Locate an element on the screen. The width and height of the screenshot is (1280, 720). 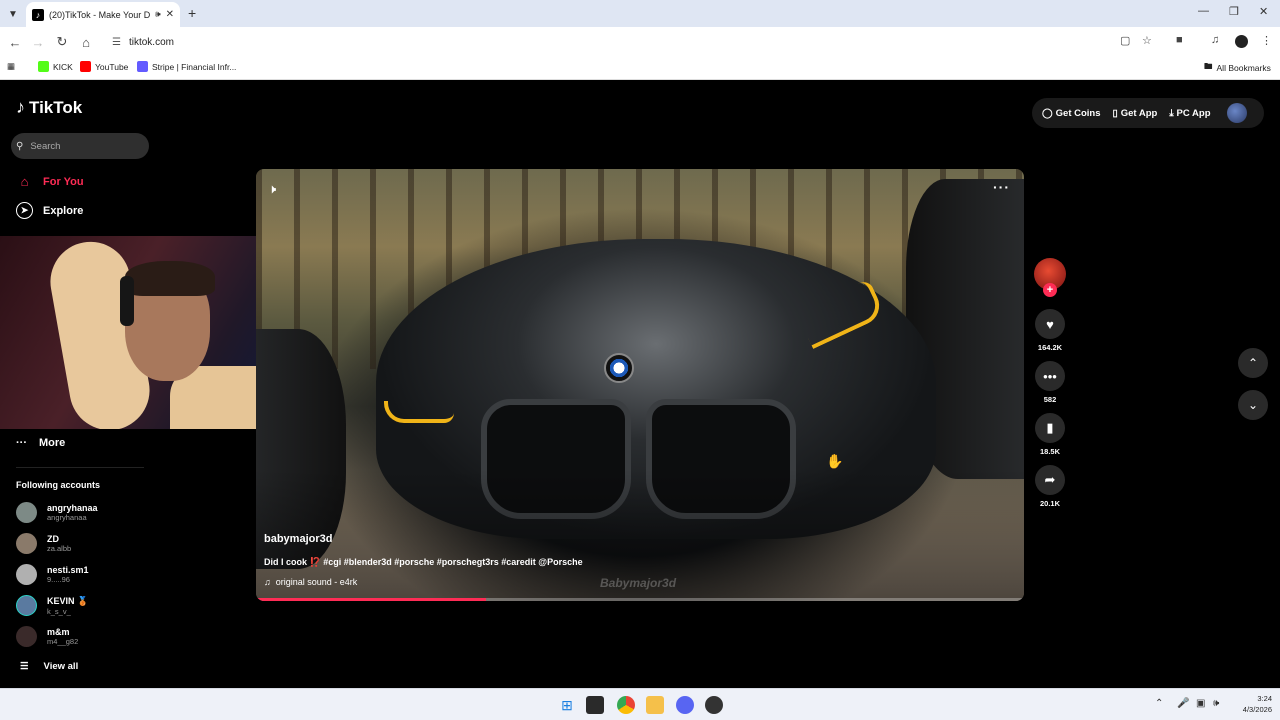
bookmark-youtube: YouTube is located at coordinates (104, 66).